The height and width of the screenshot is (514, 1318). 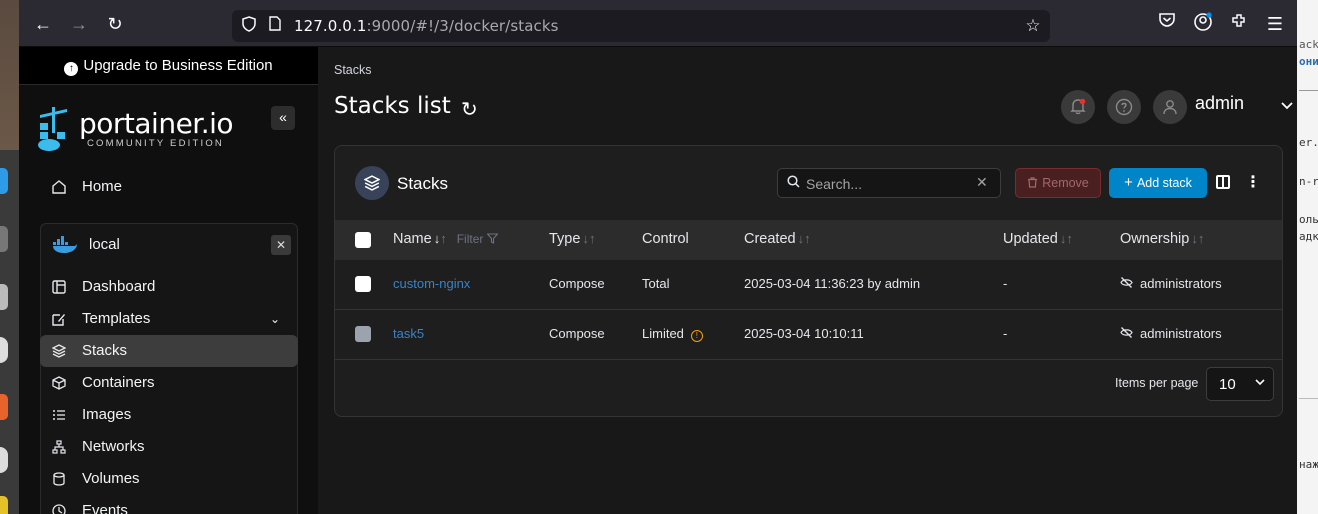 I want to click on portainer-logo: portainer.io COMMUNITY EDITION, so click(x=137, y=130).